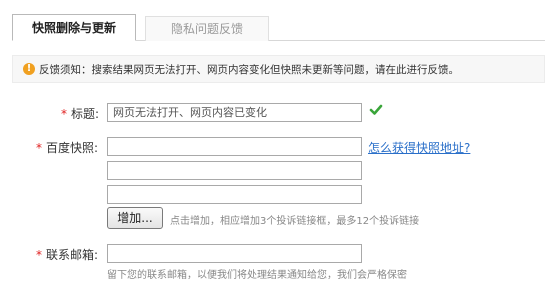 The image size is (545, 282). What do you see at coordinates (80, 114) in the screenshot?
I see `title-label: * 标题:` at bounding box center [80, 114].